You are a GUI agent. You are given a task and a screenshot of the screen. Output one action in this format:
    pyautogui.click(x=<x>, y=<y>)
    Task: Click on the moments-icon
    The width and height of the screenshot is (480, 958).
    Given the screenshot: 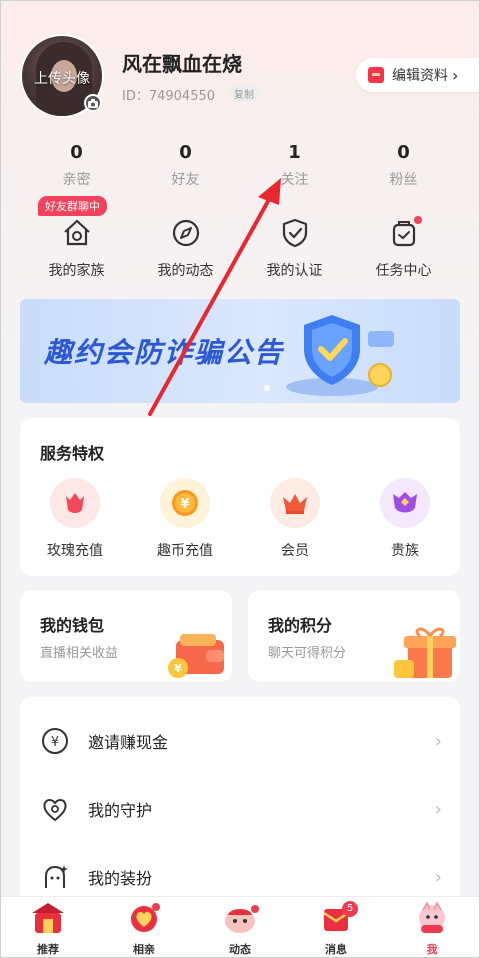 What is the action you would take?
    pyautogui.click(x=242, y=919)
    